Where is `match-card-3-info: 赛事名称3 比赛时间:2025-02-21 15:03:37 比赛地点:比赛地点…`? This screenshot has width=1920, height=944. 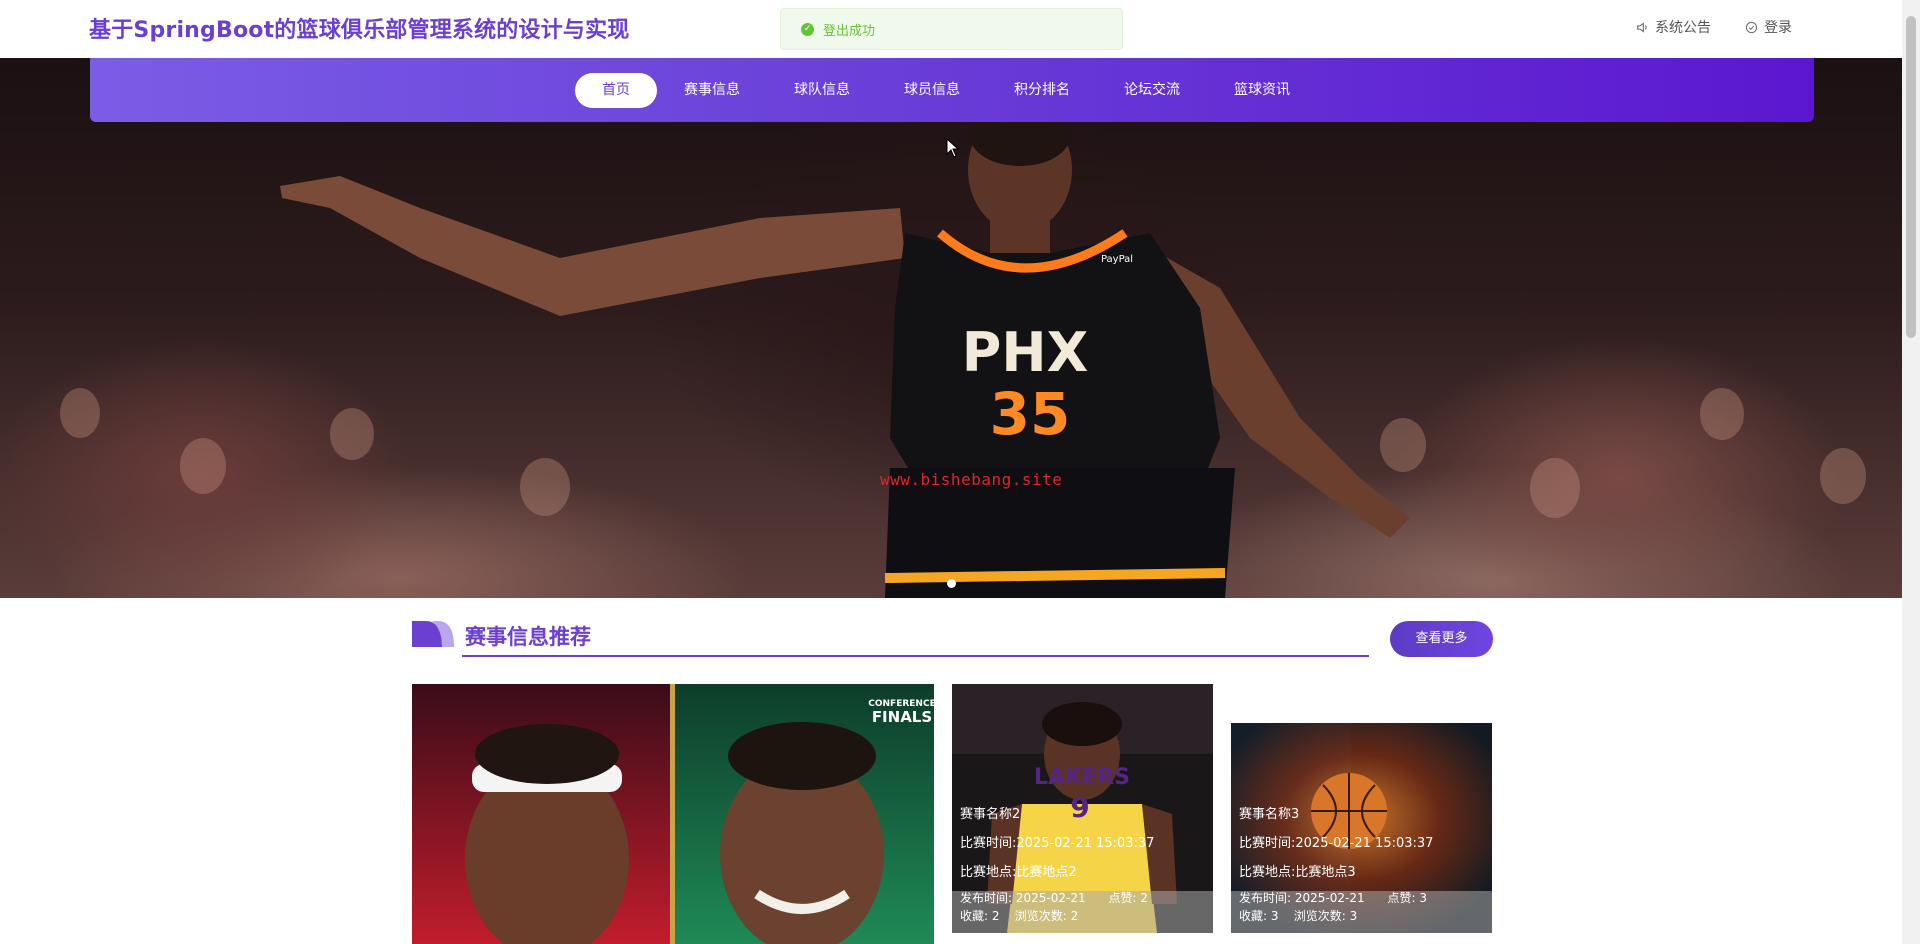 match-card-3-info: 赛事名称3 比赛时间:2025-02-21 15:03:37 比赛地点:比赛地点… is located at coordinates (1361, 863).